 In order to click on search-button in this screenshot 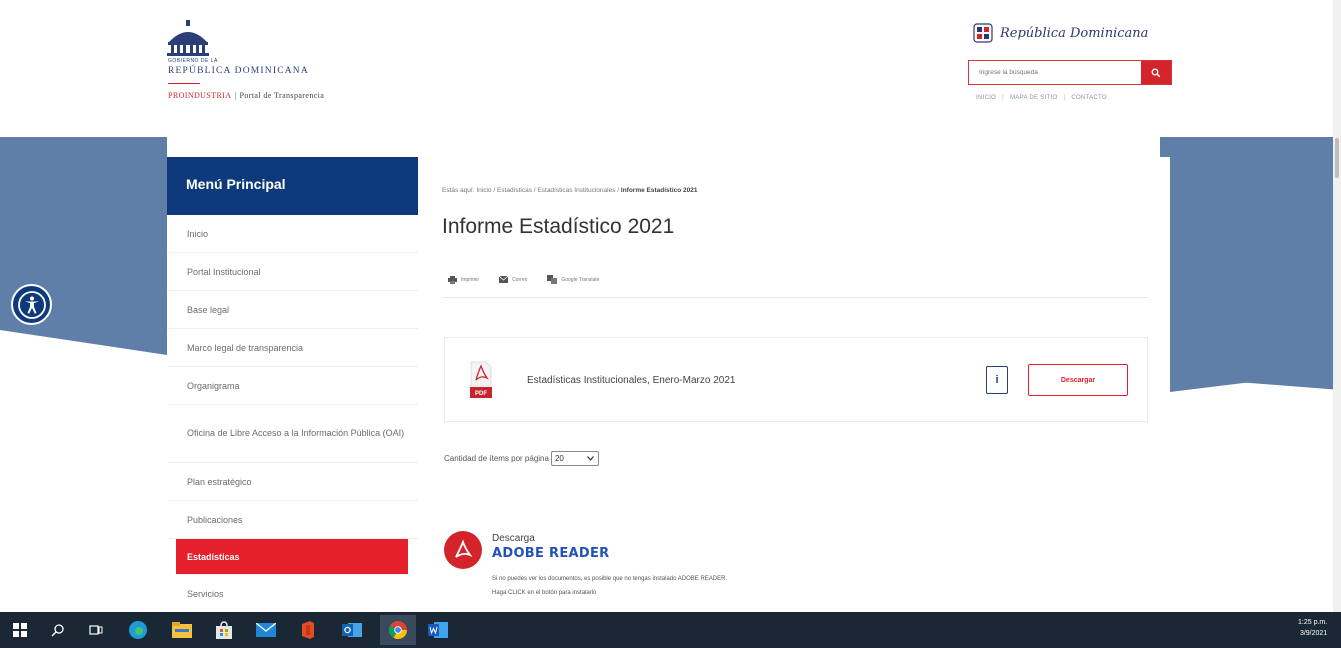, I will do `click(1156, 72)`.